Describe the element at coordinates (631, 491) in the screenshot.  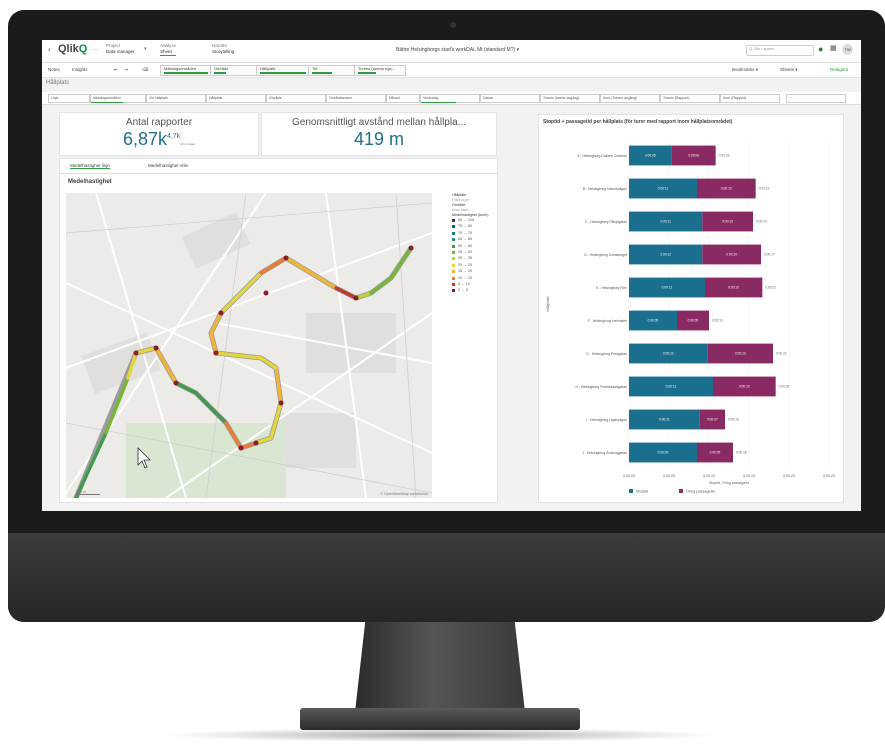
I see `chart-legend-swatch` at that location.